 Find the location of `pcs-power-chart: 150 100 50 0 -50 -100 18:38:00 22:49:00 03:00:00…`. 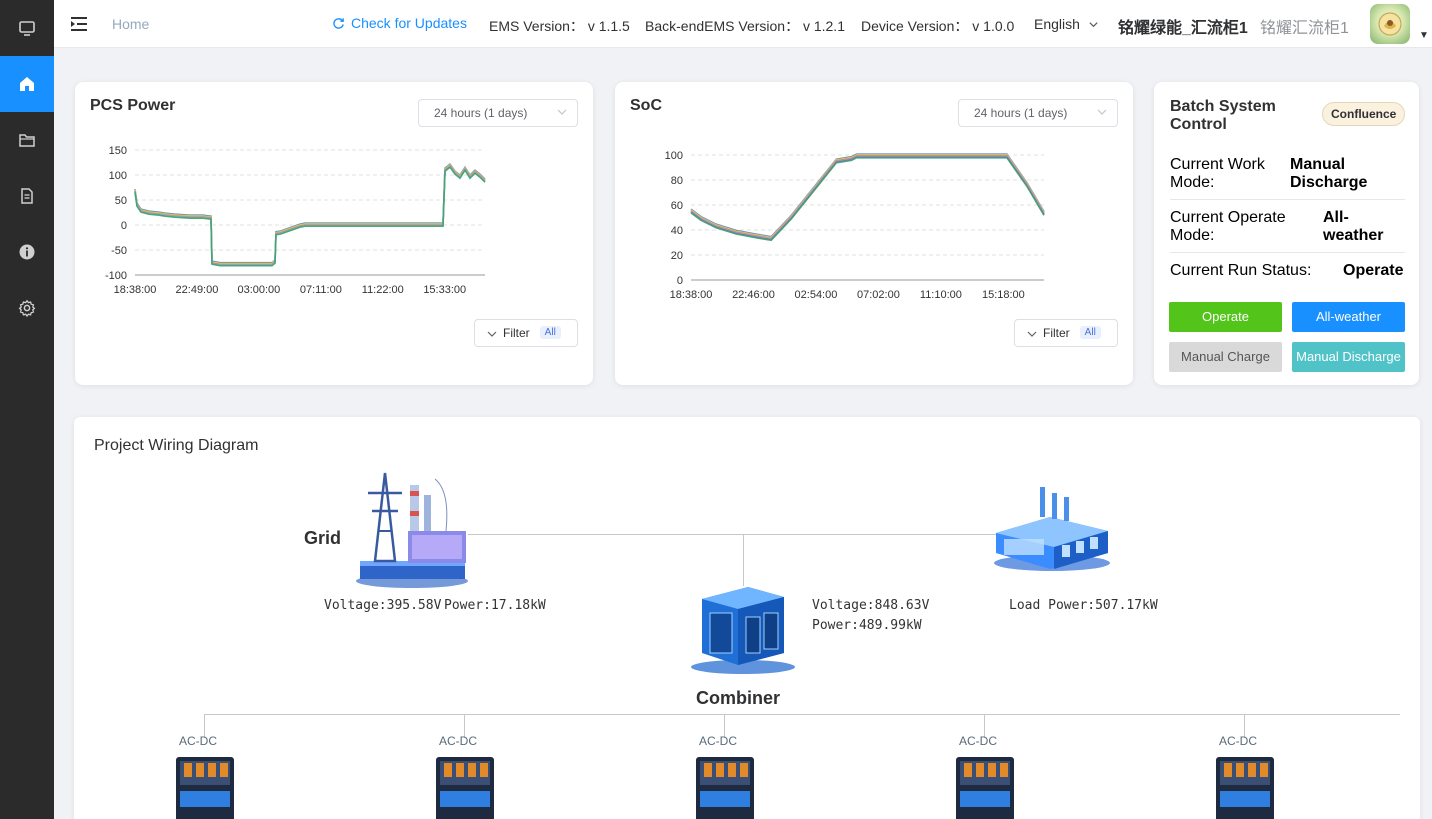

pcs-power-chart: 150 100 50 0 -50 -100 18:38:00 22:49:00 03:00:00… is located at coordinates (295, 220).